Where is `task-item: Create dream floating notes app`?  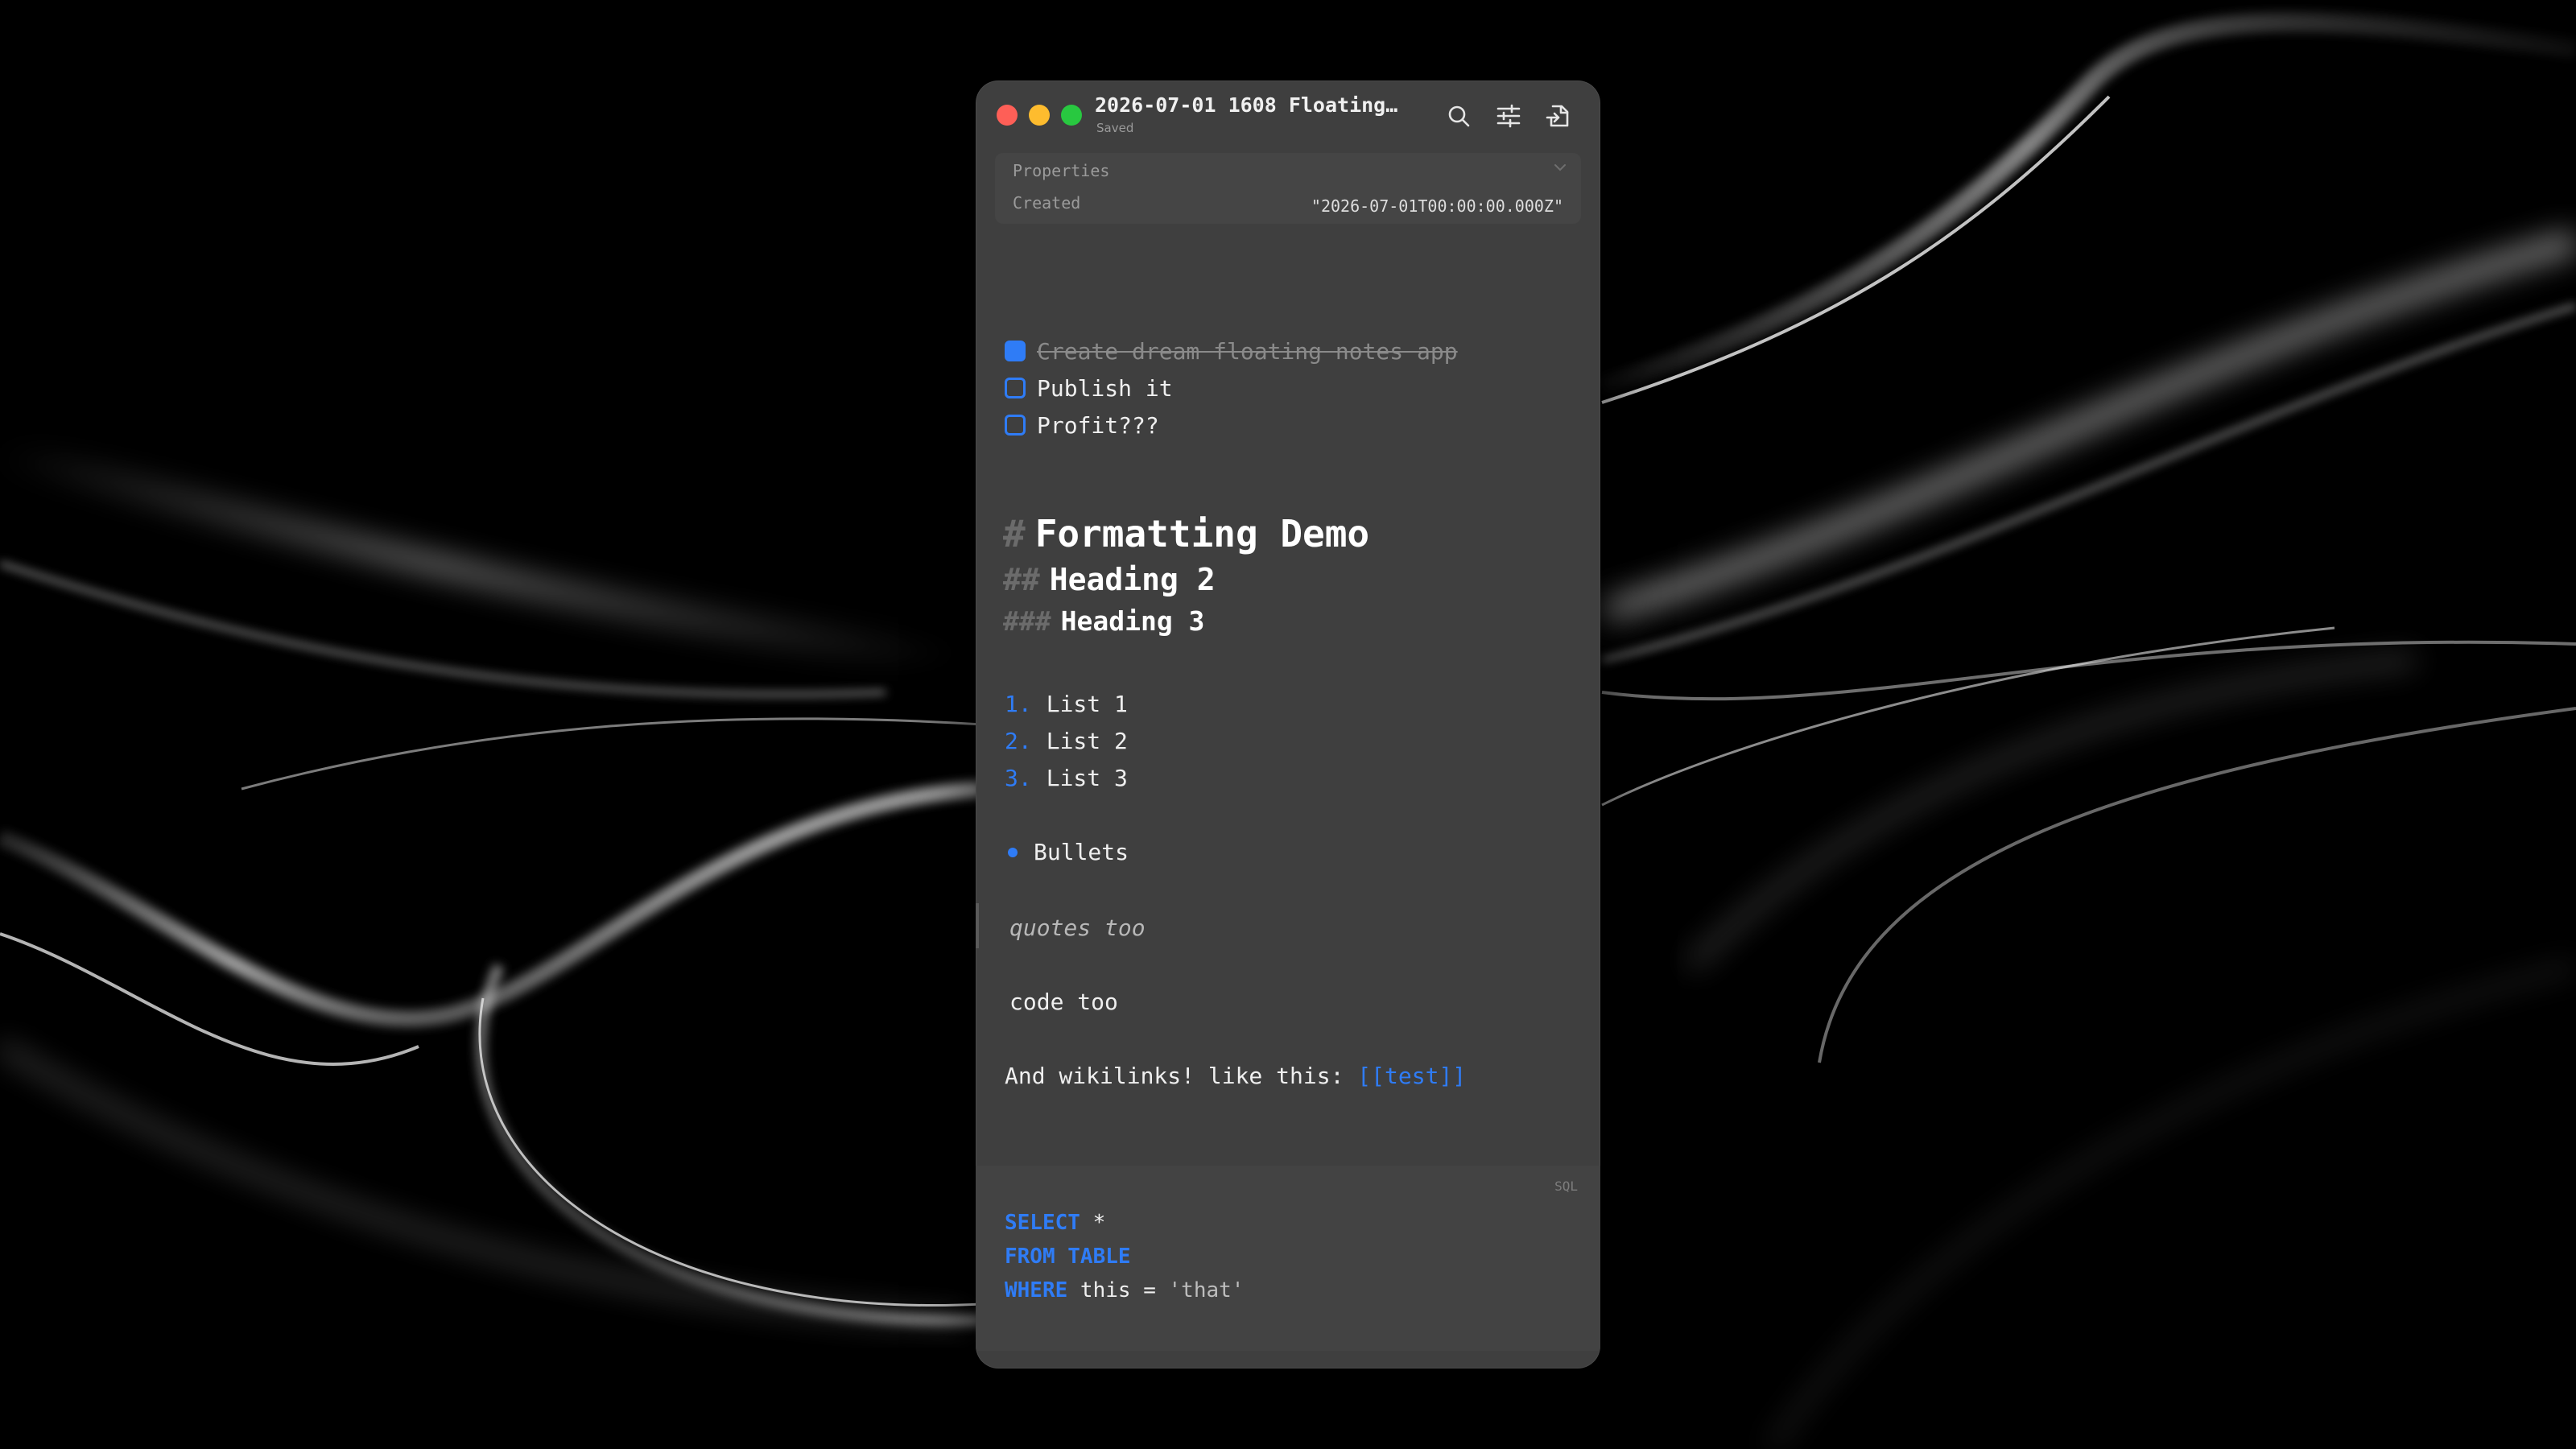
task-item: Create dream floating notes app is located at coordinates (1231, 351).